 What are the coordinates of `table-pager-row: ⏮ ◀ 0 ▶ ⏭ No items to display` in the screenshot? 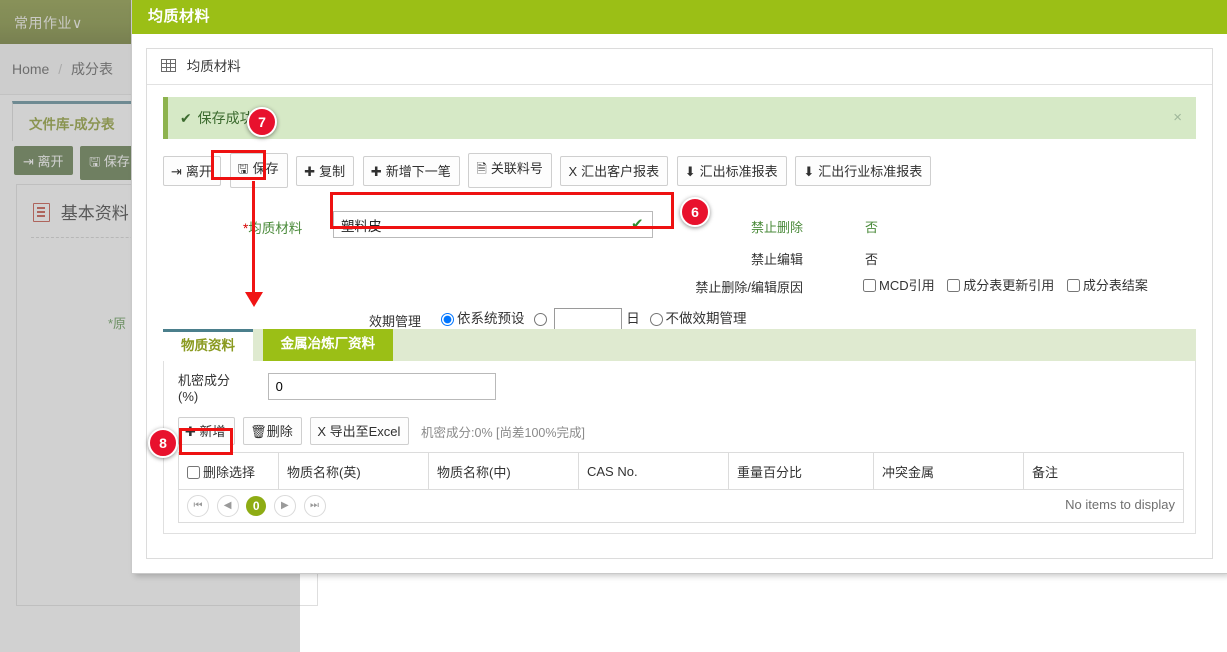 It's located at (681, 506).